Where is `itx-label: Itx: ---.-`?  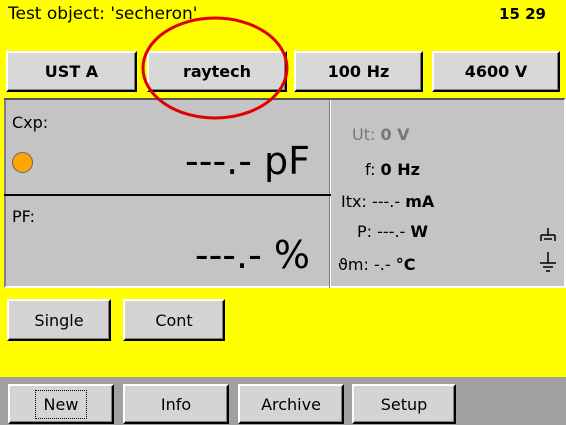 itx-label: Itx: ---.- is located at coordinates (371, 201).